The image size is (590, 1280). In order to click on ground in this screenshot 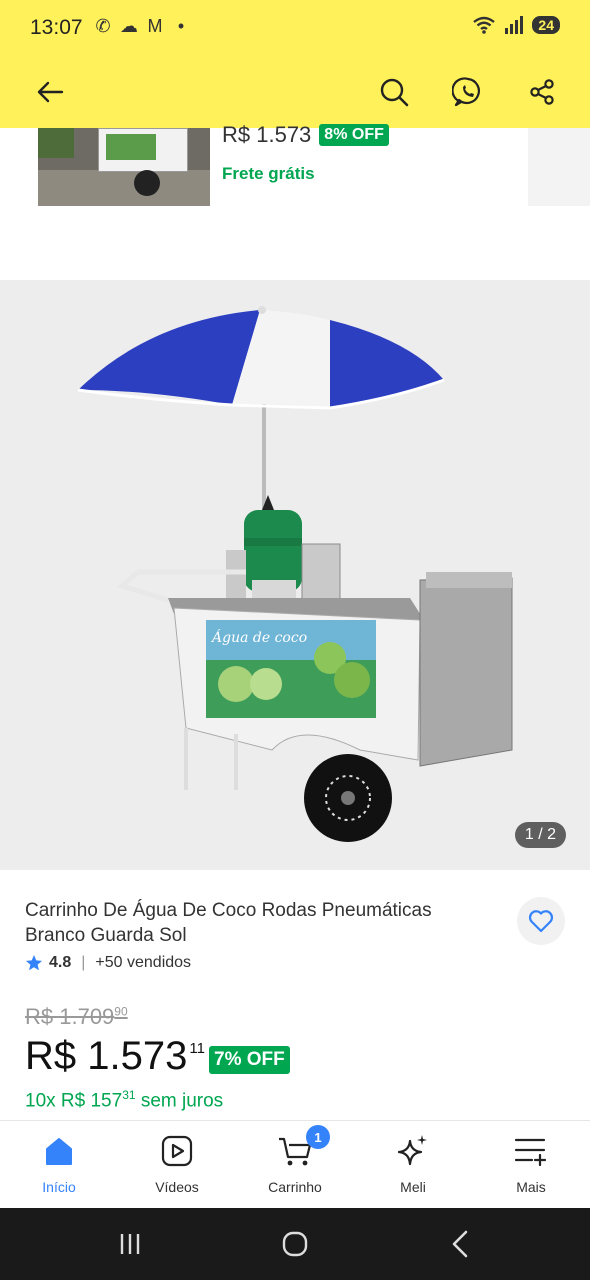, I will do `click(124, 188)`.